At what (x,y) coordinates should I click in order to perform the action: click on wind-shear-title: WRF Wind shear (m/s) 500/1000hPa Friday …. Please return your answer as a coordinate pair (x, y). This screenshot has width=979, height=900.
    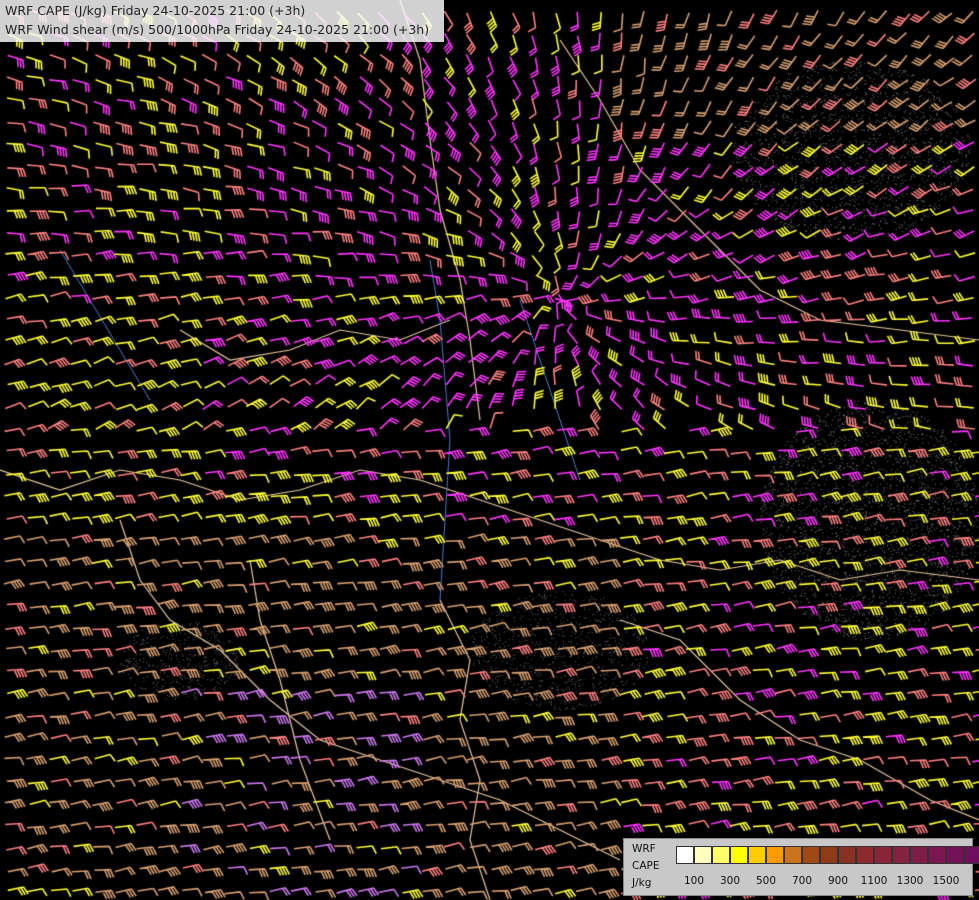
    Looking at the image, I should click on (217, 29).